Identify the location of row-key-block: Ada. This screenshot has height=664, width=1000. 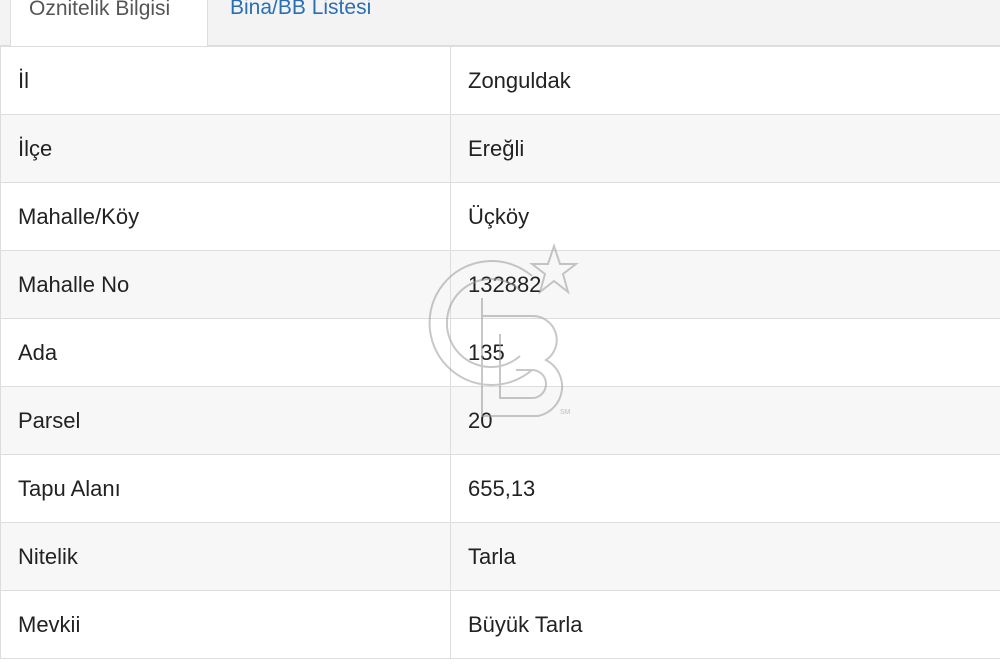
(225, 352).